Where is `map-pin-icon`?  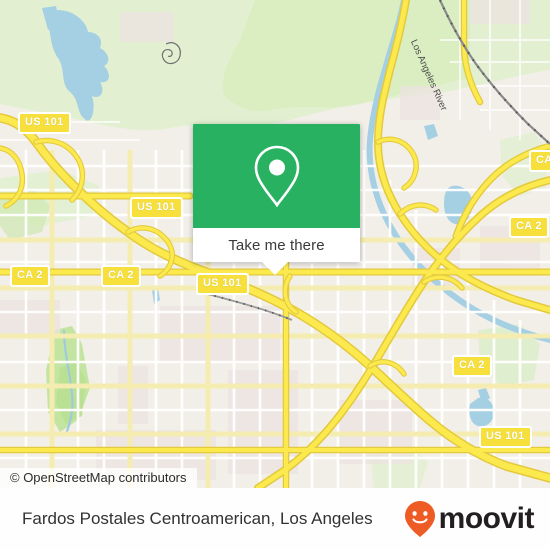 map-pin-icon is located at coordinates (276, 176).